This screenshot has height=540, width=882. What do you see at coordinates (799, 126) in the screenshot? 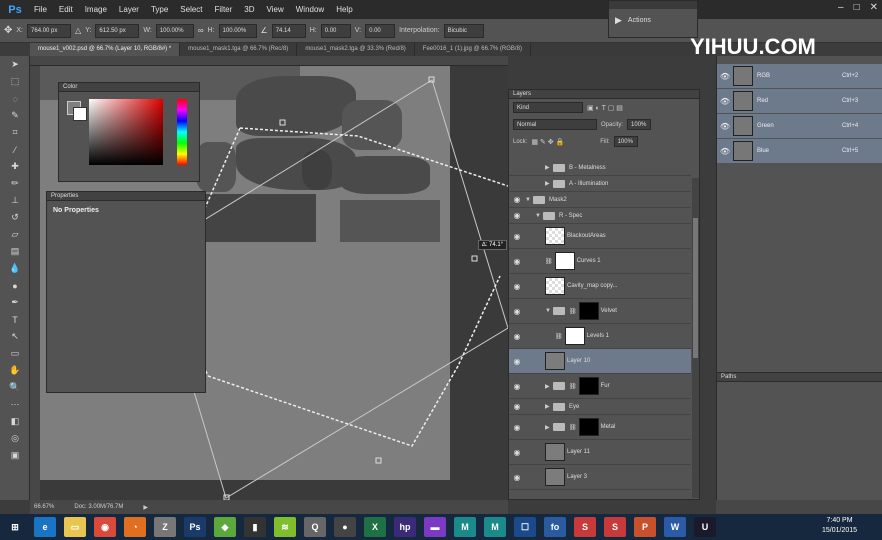
I see `channel-green: 👁 Green Ctrl+4` at bounding box center [799, 126].